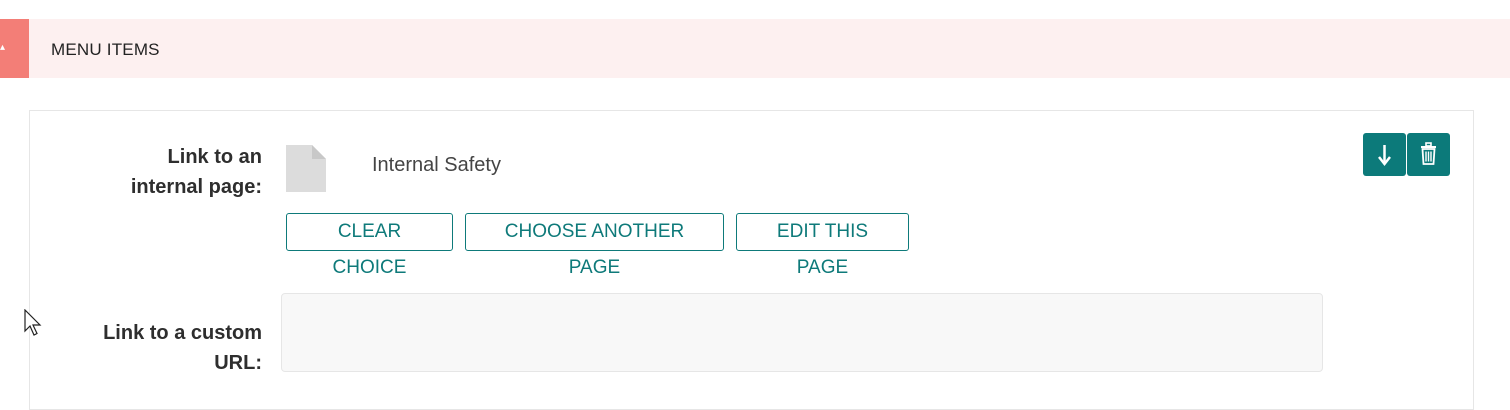 Image resolution: width=1510 pixels, height=410 pixels. What do you see at coordinates (369, 245) in the screenshot?
I see `clear-choice-button: CLEAR CHOICE` at bounding box center [369, 245].